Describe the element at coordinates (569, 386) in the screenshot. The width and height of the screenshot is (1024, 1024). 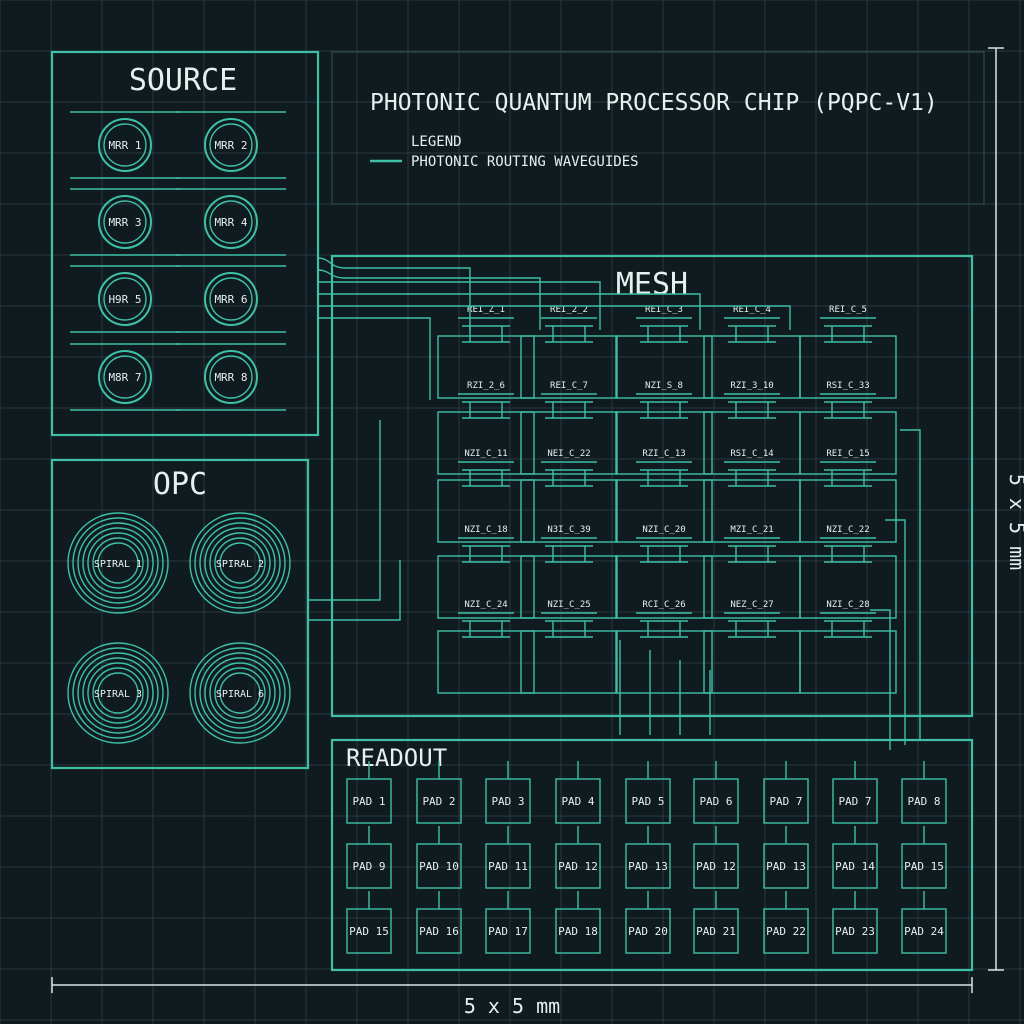
I see `mzi-label: REI_C_7` at that location.